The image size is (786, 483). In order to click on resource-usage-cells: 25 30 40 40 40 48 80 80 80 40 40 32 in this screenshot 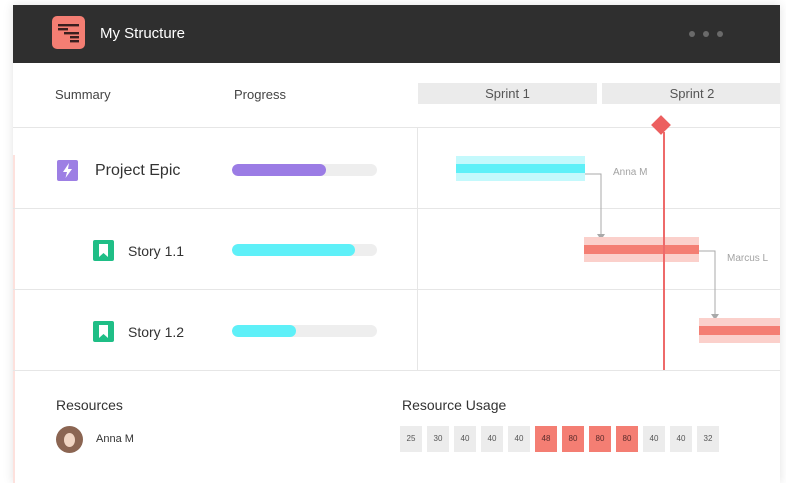, I will do `click(562, 439)`.